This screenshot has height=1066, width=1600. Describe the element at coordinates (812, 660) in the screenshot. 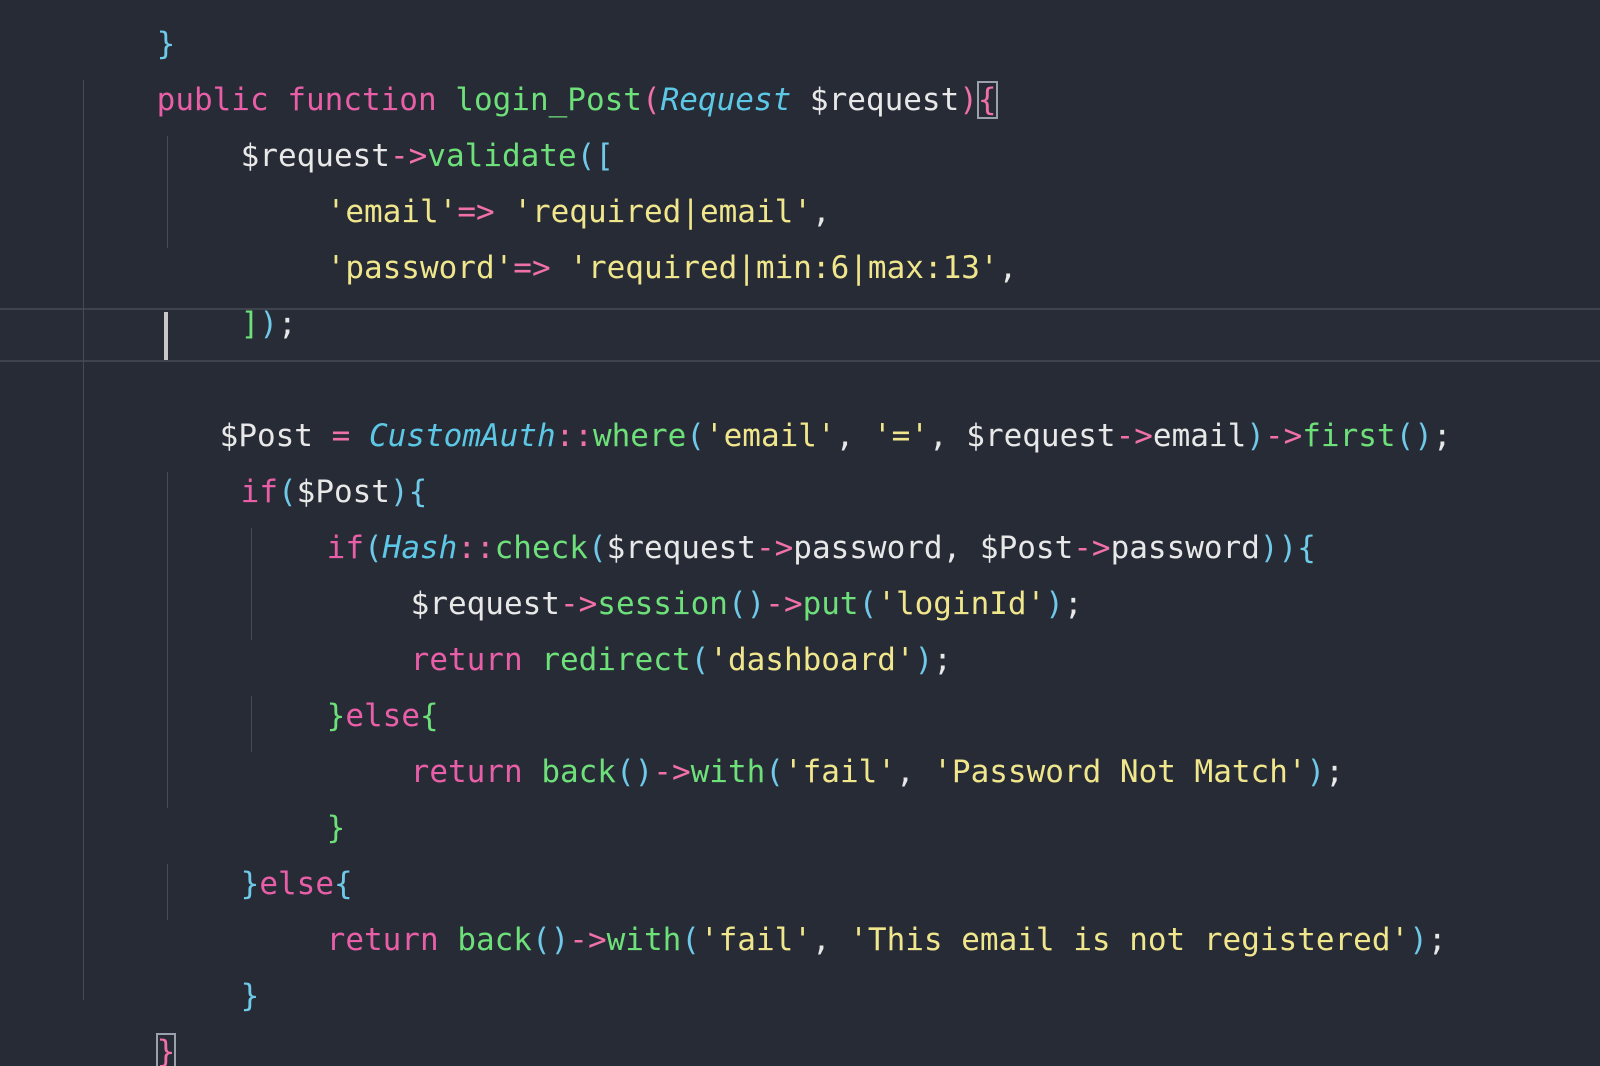

I see `string: 'dashboard'` at that location.